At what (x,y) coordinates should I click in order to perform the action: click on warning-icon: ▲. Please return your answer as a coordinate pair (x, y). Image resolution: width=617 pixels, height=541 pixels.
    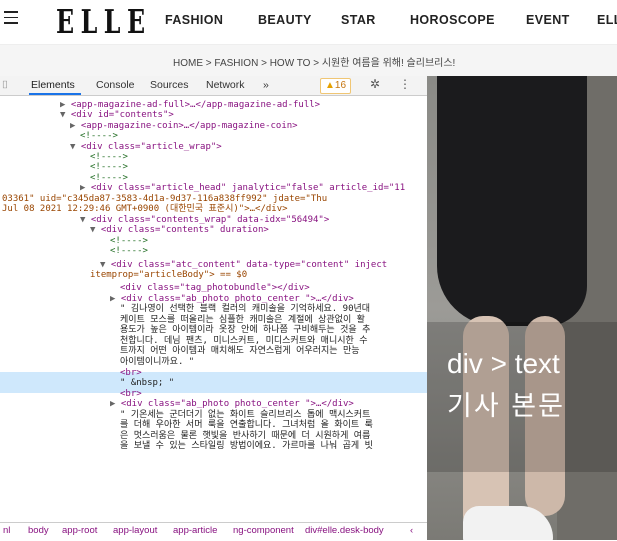
    Looking at the image, I should click on (330, 85).